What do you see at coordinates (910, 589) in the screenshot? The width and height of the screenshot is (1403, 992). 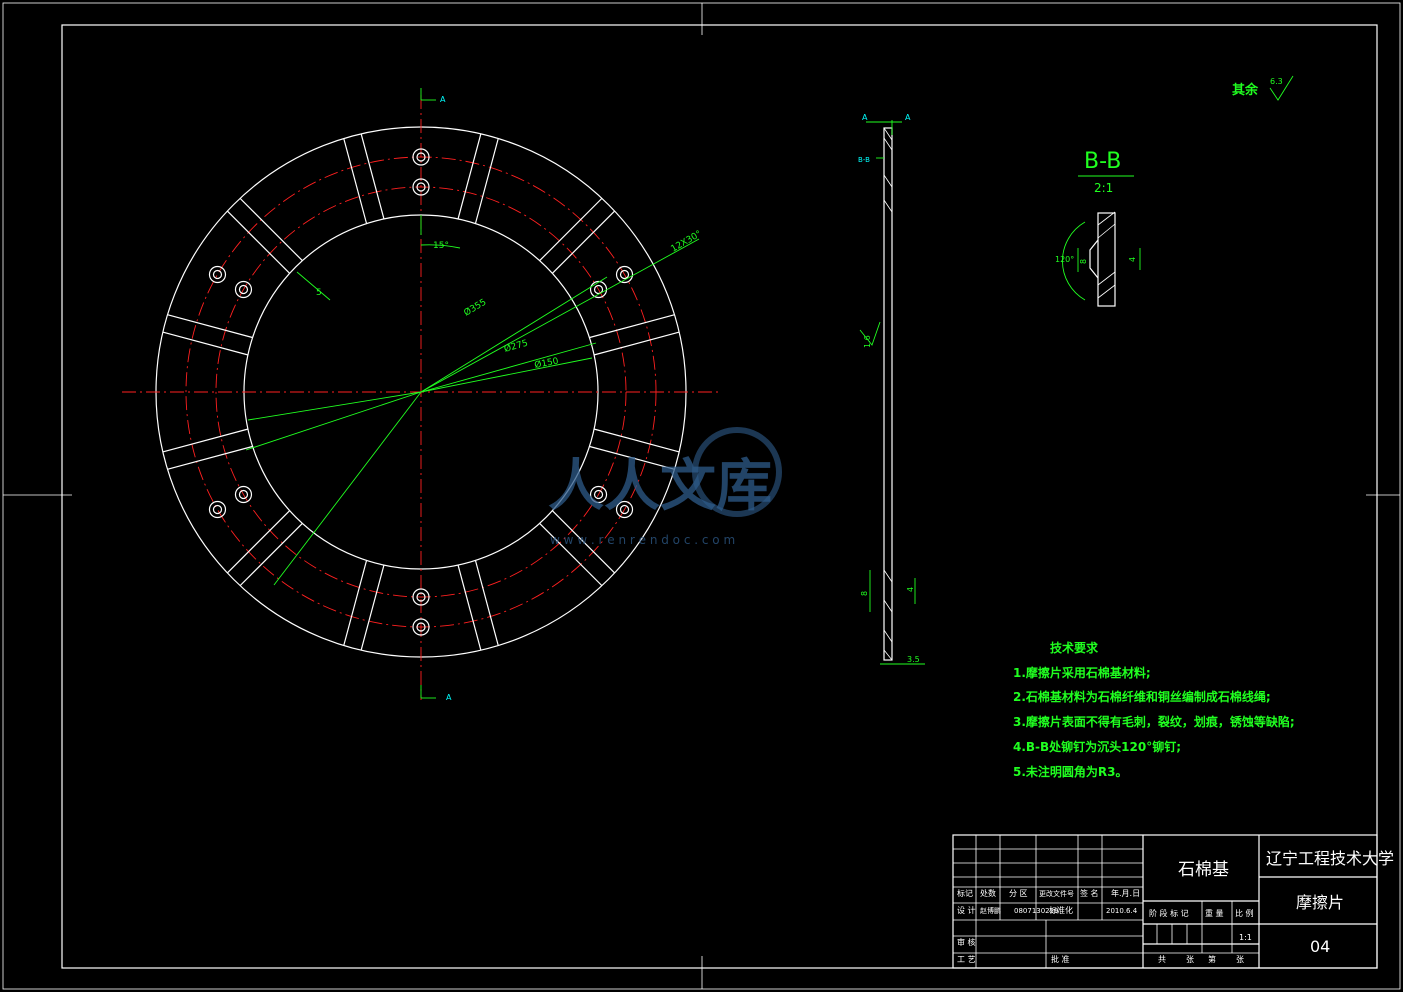 I see `side-hole-4: 4` at bounding box center [910, 589].